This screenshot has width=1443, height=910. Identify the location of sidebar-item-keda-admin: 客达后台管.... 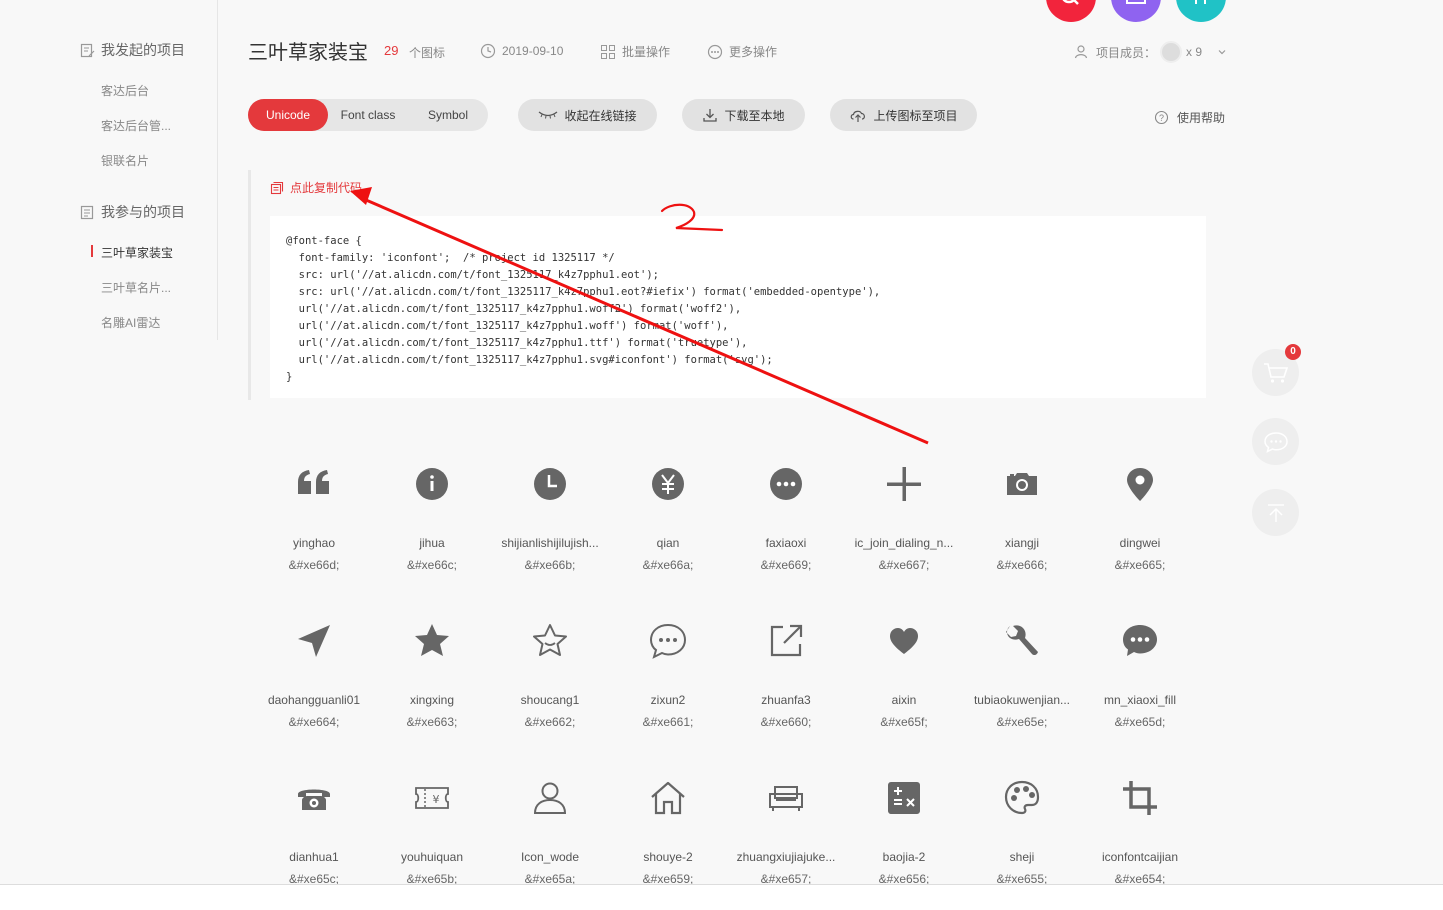
(136, 125).